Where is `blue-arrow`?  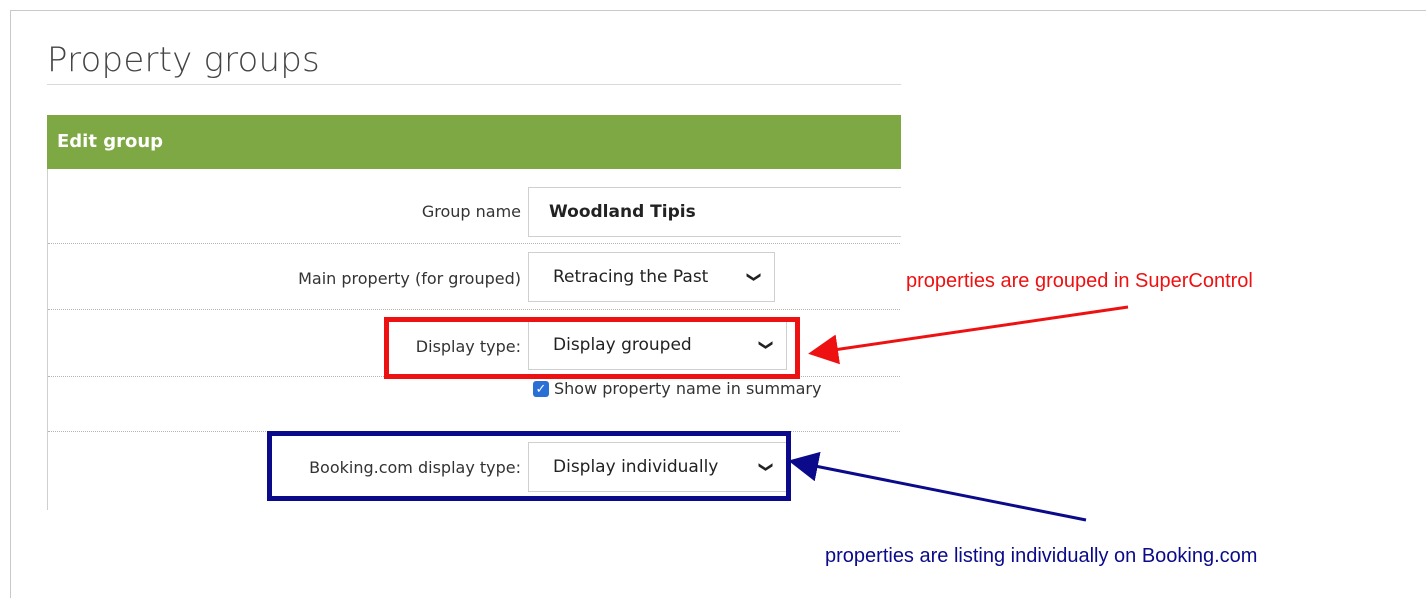
blue-arrow is located at coordinates (937, 486).